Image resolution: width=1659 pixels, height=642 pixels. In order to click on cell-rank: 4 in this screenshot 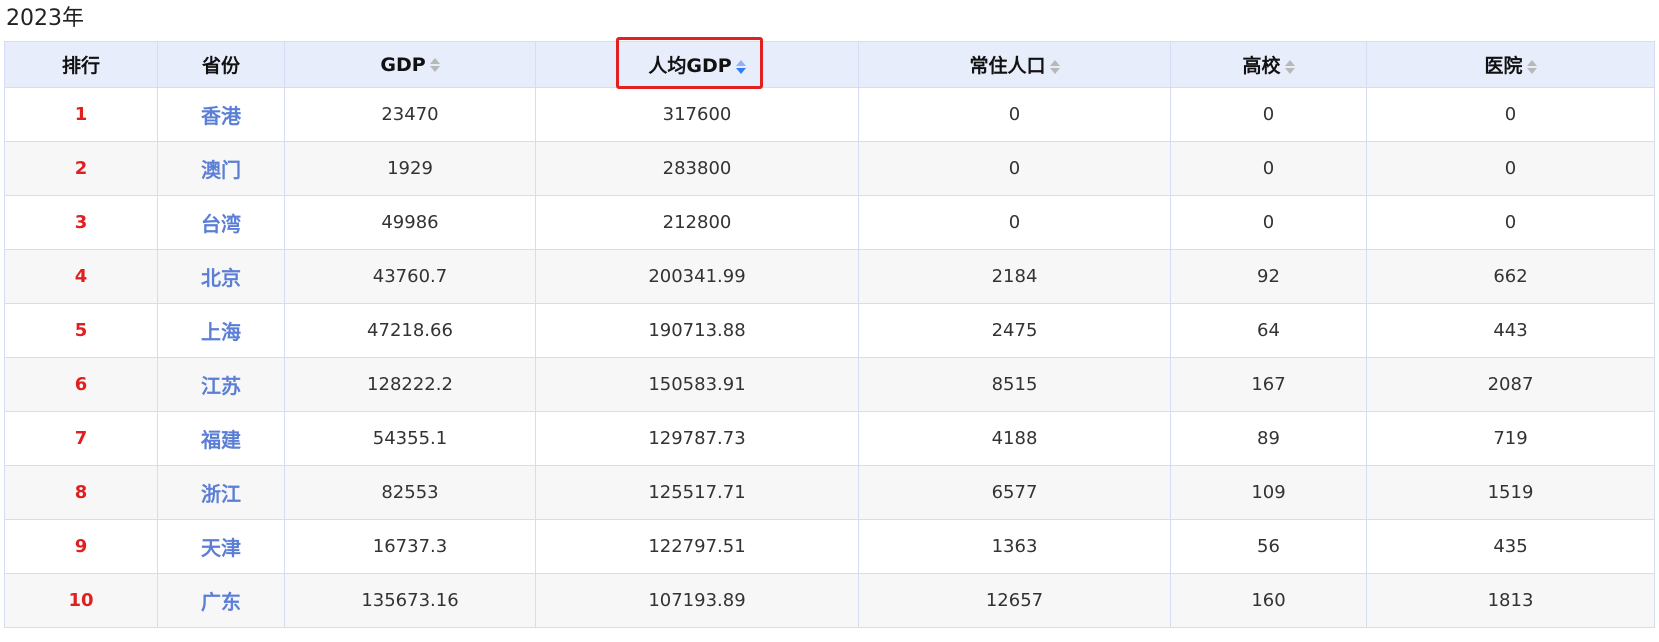, I will do `click(81, 276)`.